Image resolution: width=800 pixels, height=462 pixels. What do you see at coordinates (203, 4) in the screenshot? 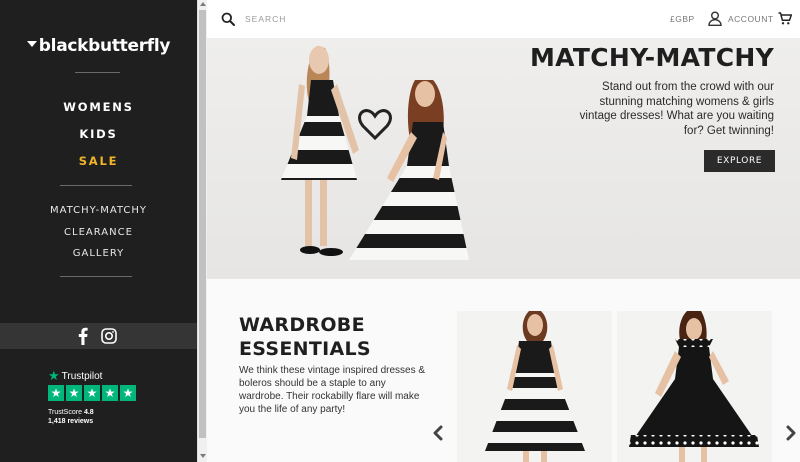
I see `scroll-up-icon` at bounding box center [203, 4].